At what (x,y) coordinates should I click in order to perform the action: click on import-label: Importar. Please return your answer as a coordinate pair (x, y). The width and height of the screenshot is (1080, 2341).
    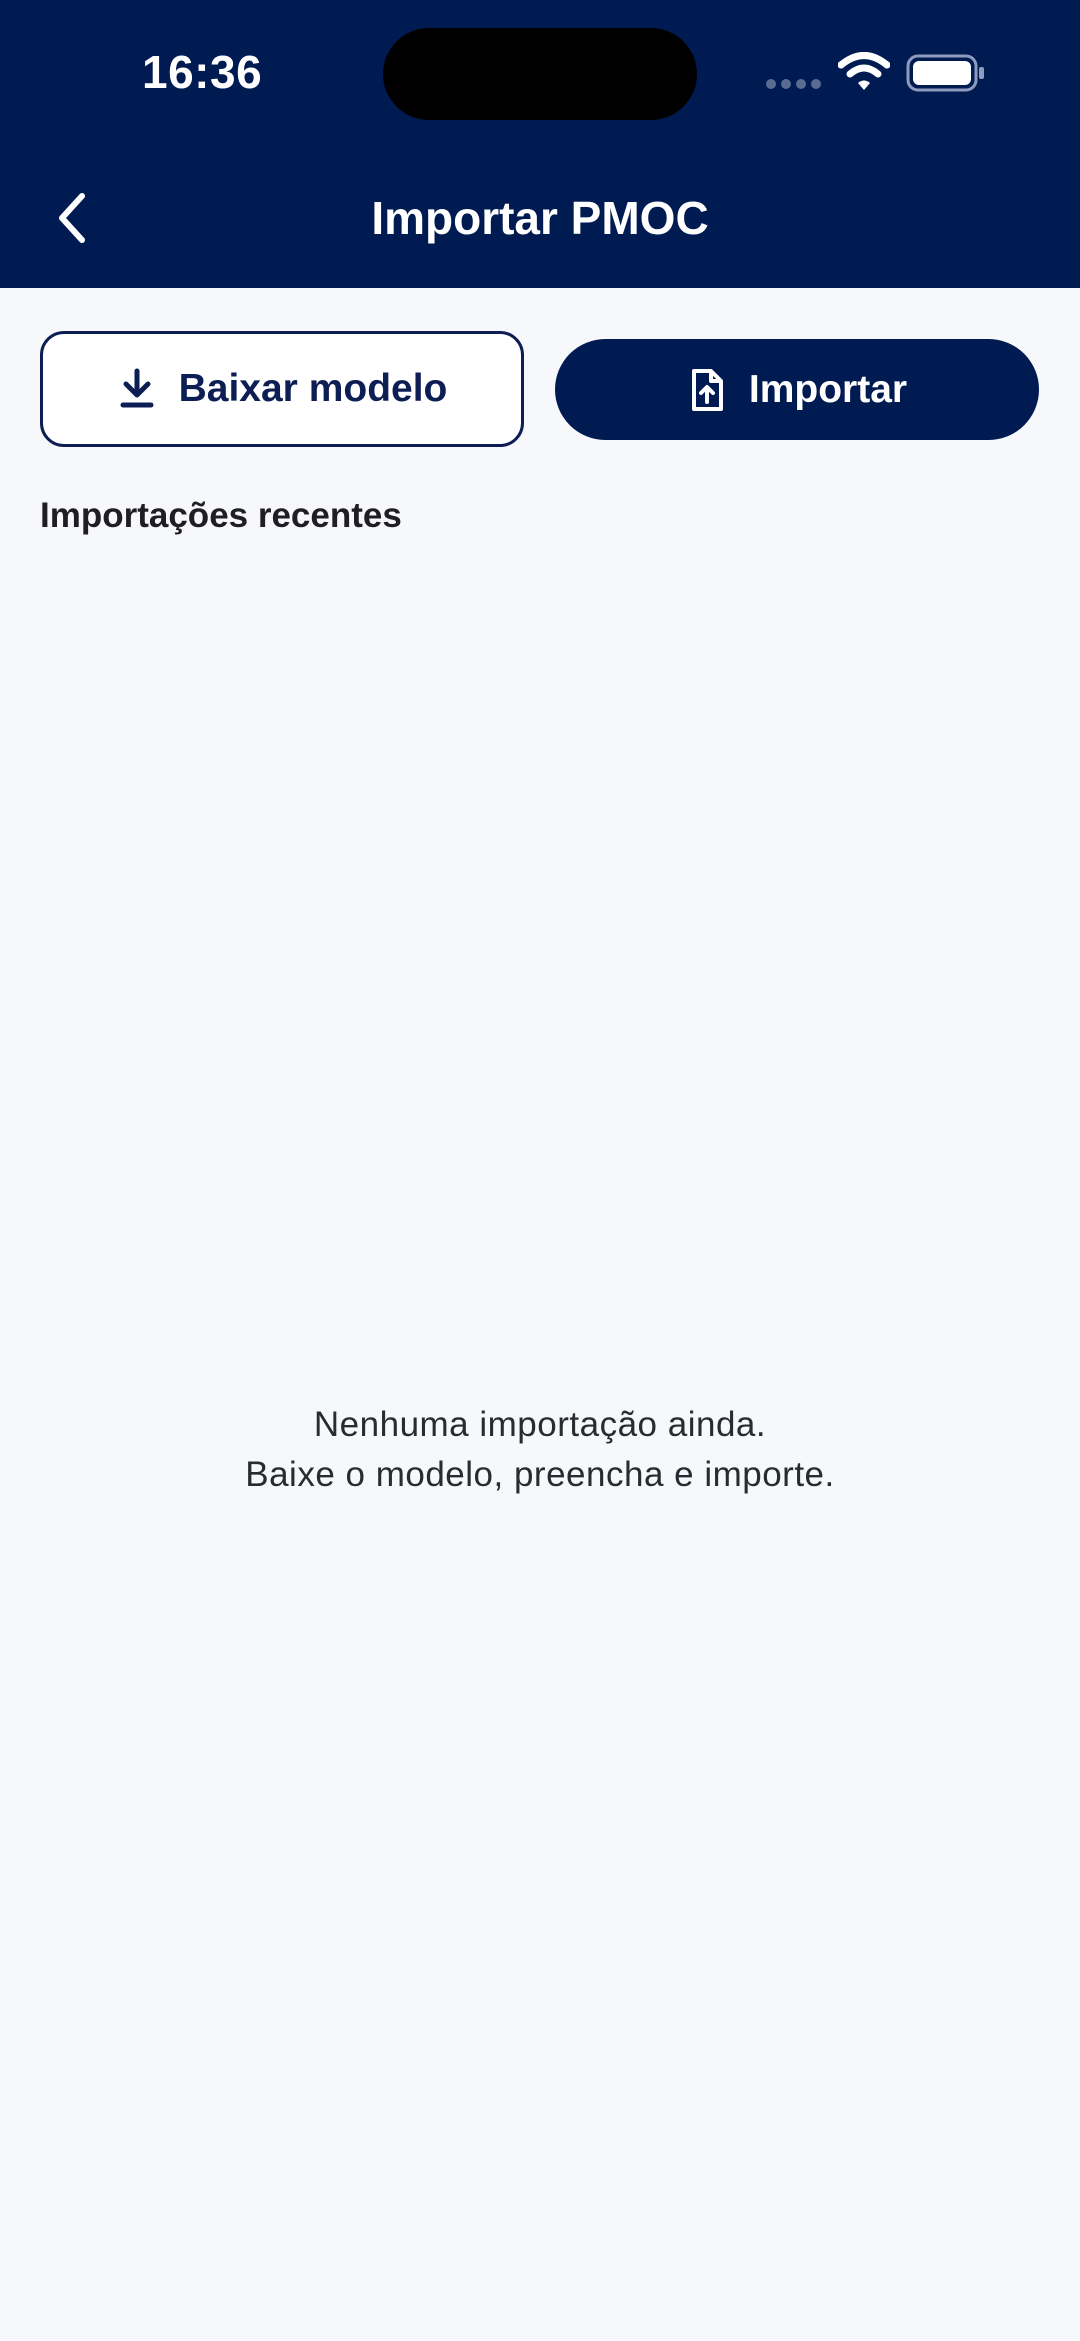
    Looking at the image, I should click on (828, 389).